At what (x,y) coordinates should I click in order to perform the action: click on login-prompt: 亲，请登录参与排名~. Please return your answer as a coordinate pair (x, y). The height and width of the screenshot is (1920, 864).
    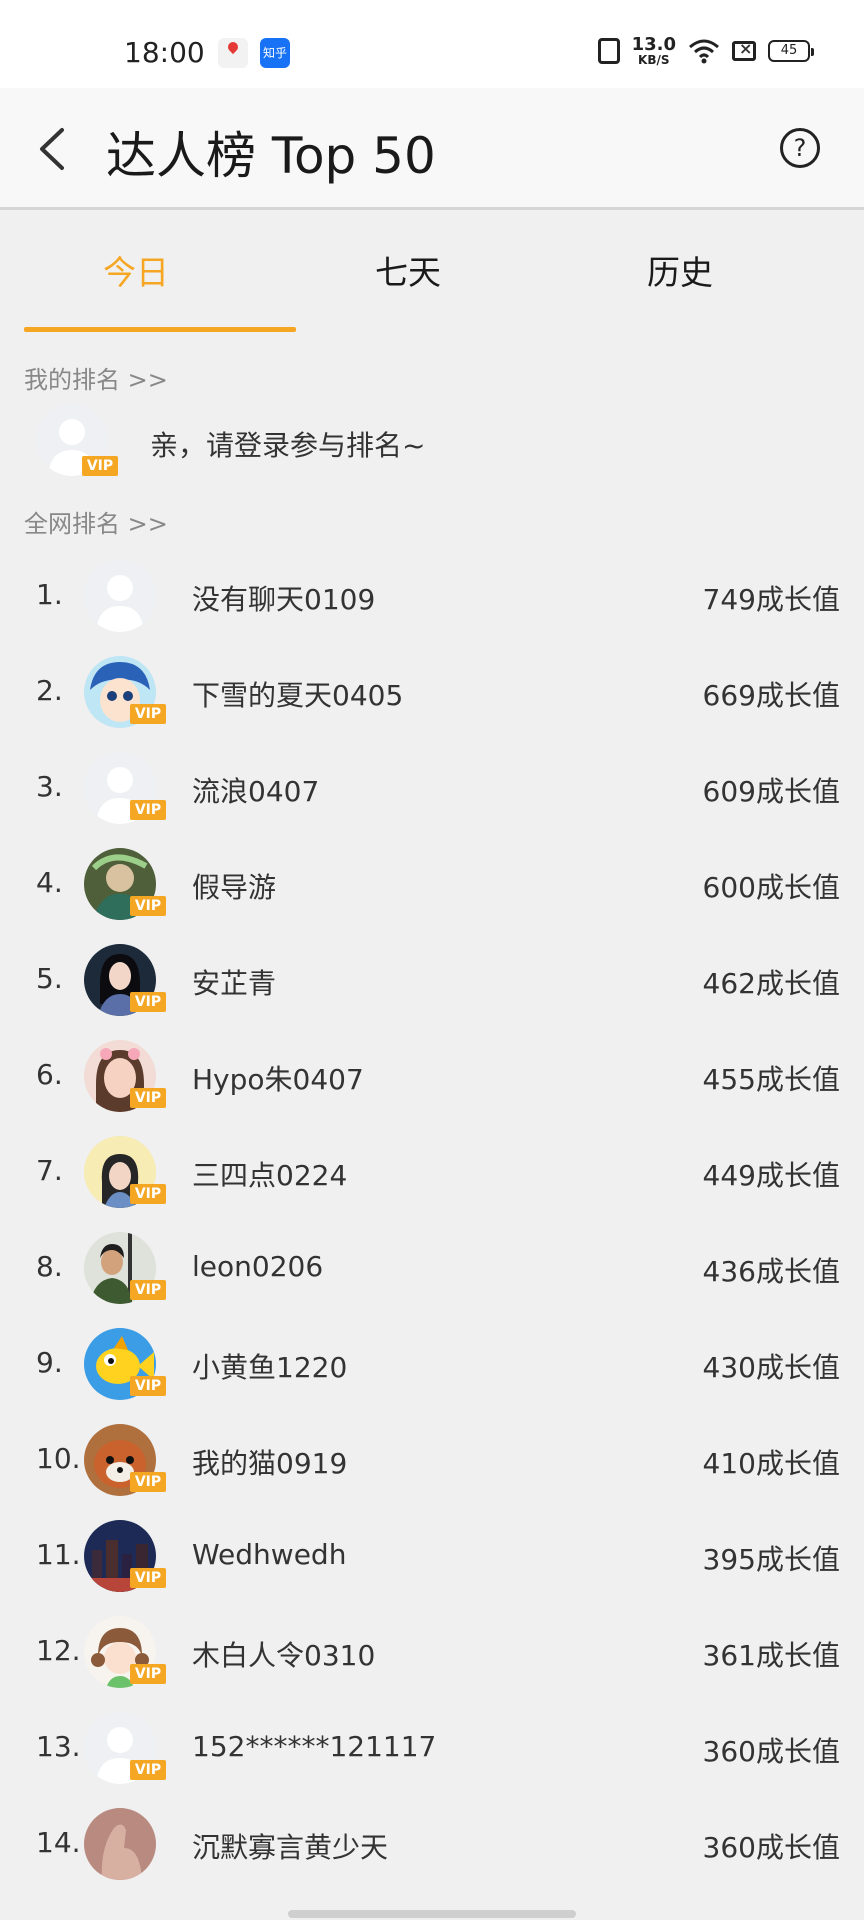
    Looking at the image, I should click on (287, 444).